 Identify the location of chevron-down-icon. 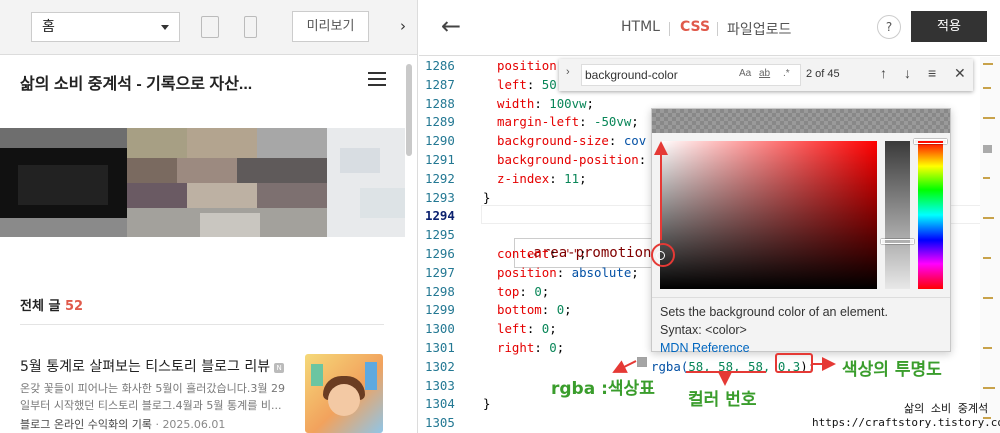
(165, 27).